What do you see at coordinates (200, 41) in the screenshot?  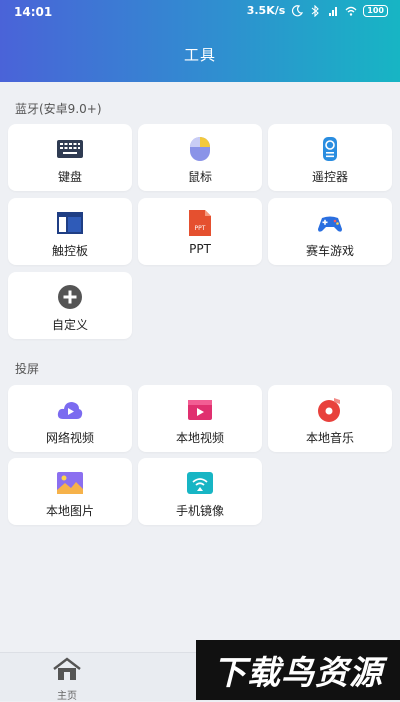 I see `app-header: 14:01 3.5K/s 100 工具` at bounding box center [200, 41].